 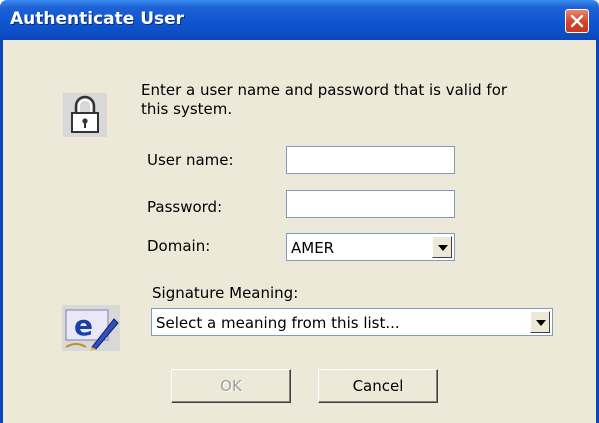 I want to click on close-button, so click(x=577, y=21).